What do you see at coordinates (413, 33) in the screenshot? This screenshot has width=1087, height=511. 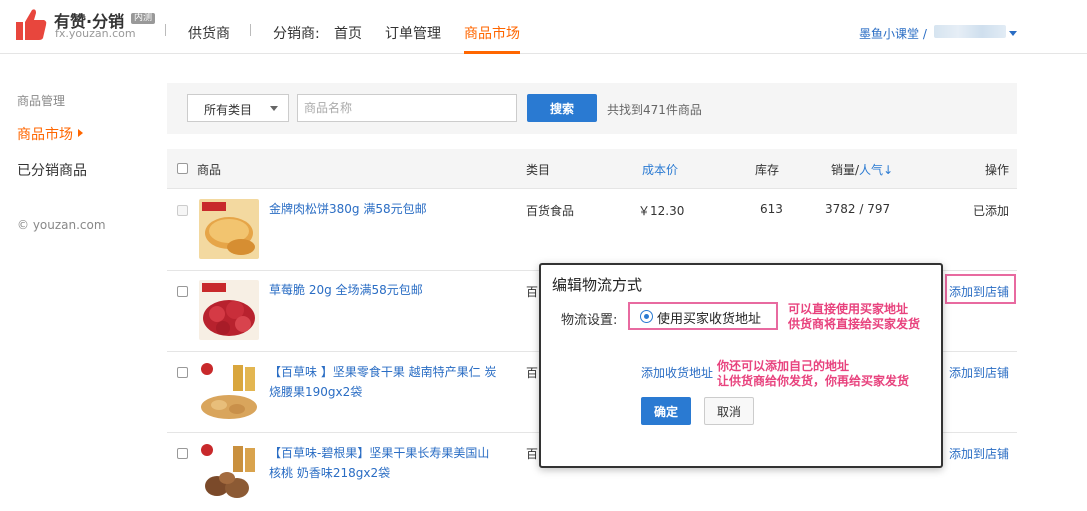 I see `nav-orders: 订单管理` at bounding box center [413, 33].